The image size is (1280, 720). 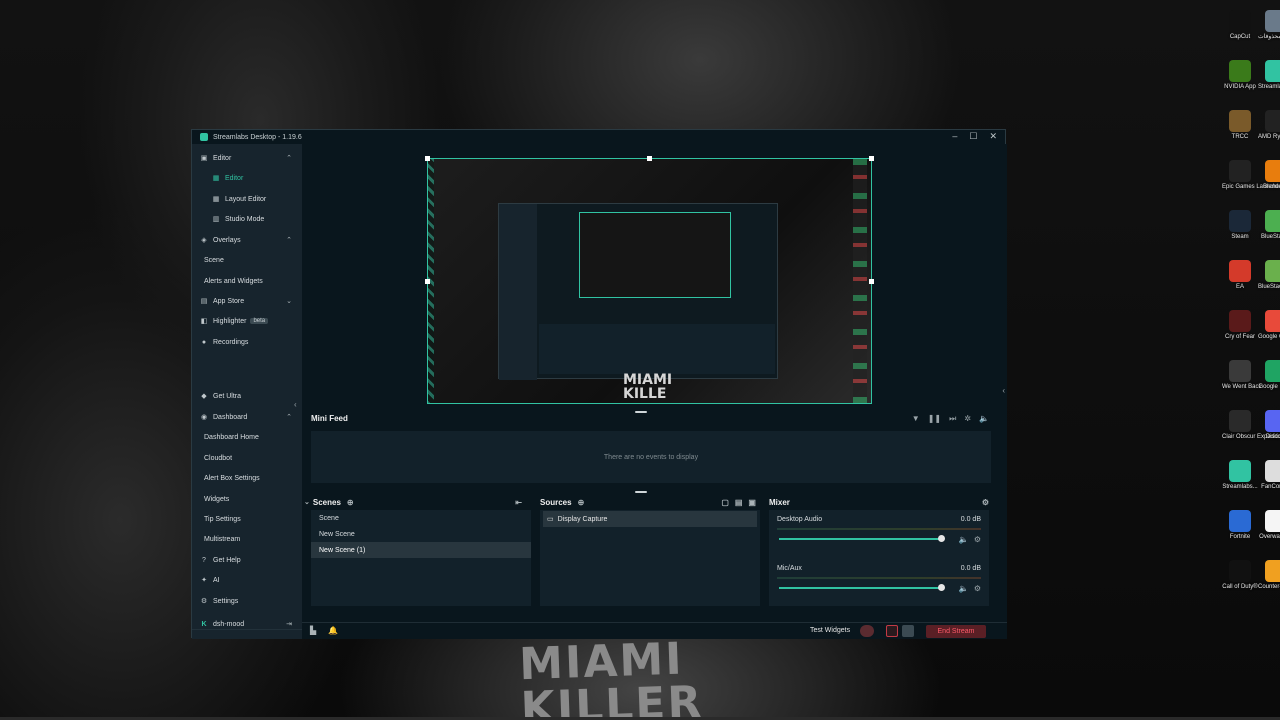 What do you see at coordinates (248, 396) in the screenshot?
I see `sidebar-item-get-ultra: ◆ Get Ultra` at bounding box center [248, 396].